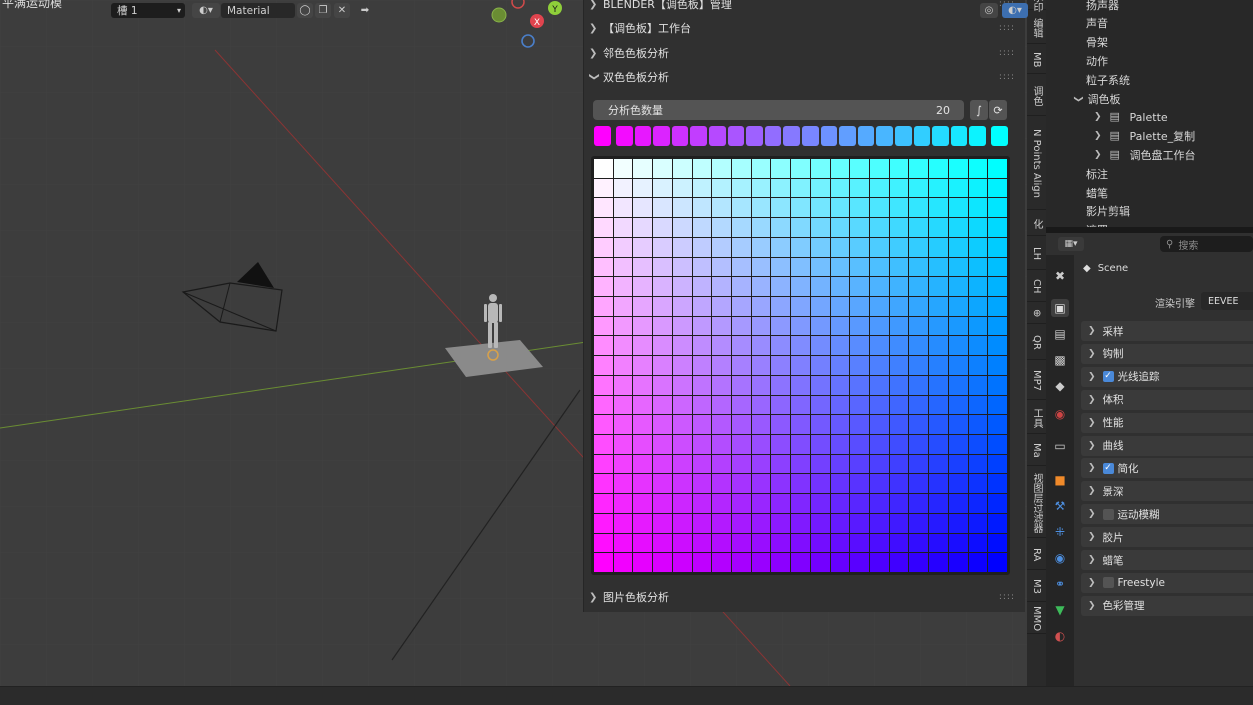 The image size is (1253, 705). Describe the element at coordinates (1036, 503) in the screenshot. I see `sidebar-tab: 视图层过滤器` at that location.